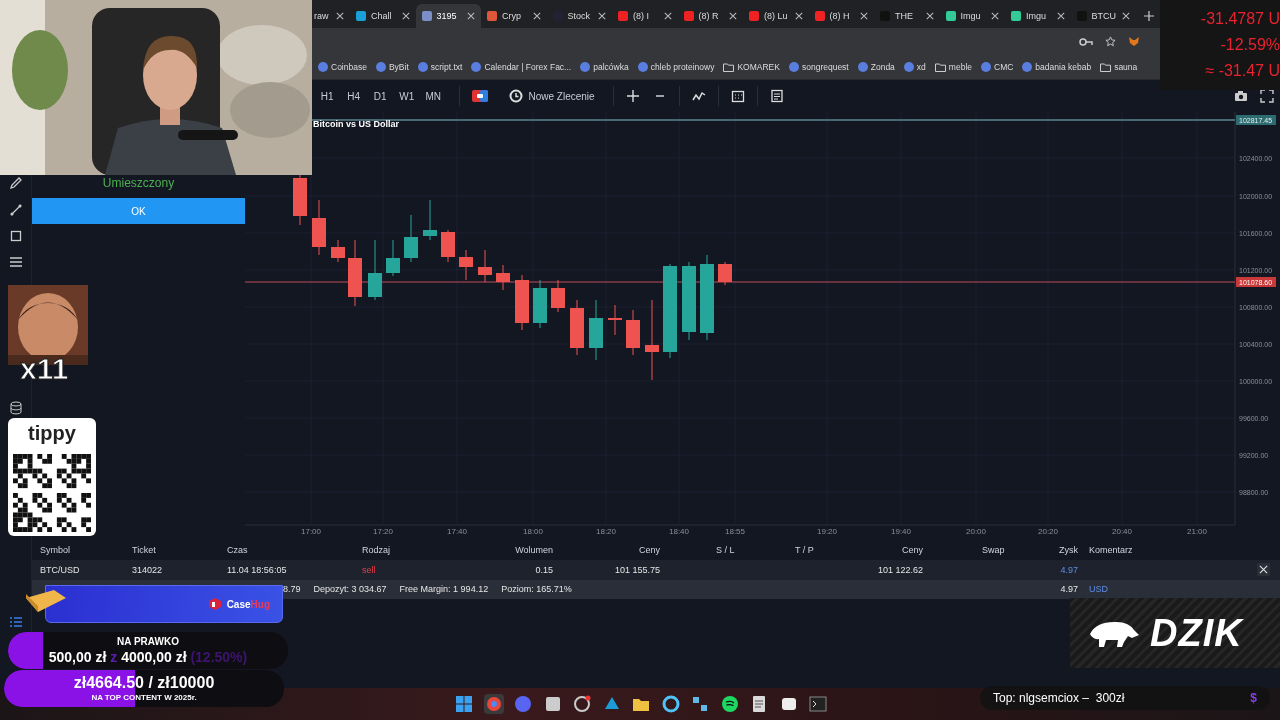 This screenshot has height=720, width=1280. Describe the element at coordinates (914, 67) in the screenshot. I see `bookmark: xd` at that location.